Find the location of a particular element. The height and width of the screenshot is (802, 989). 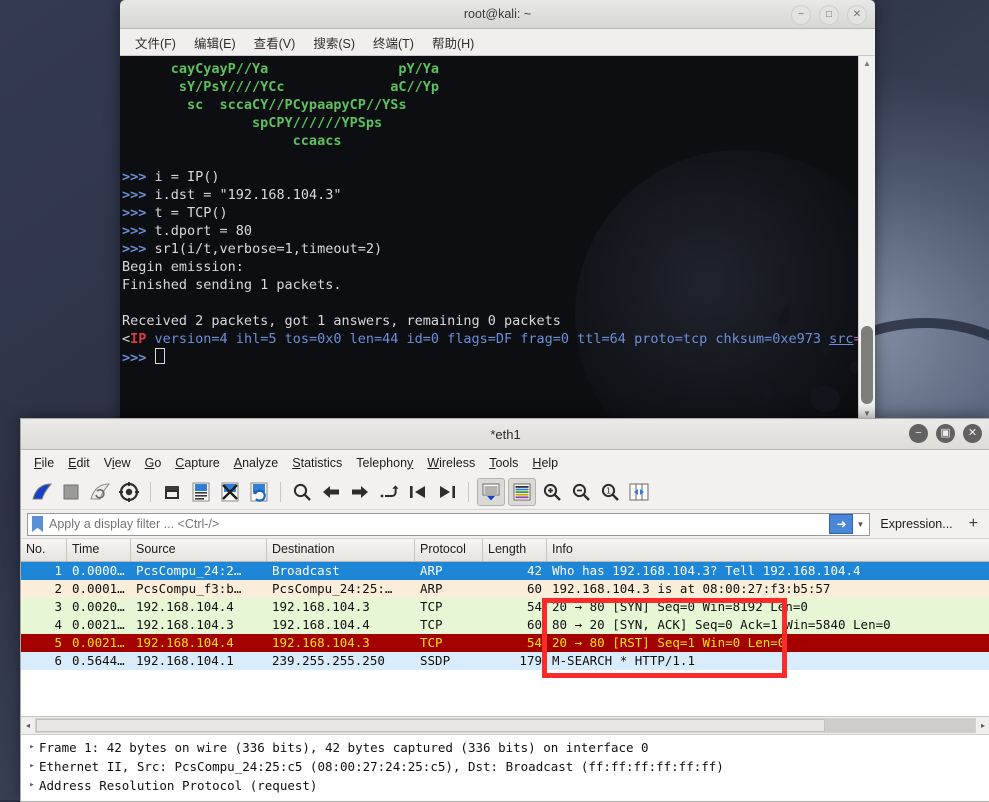

menu-capture: Capture is located at coordinates (197, 463).